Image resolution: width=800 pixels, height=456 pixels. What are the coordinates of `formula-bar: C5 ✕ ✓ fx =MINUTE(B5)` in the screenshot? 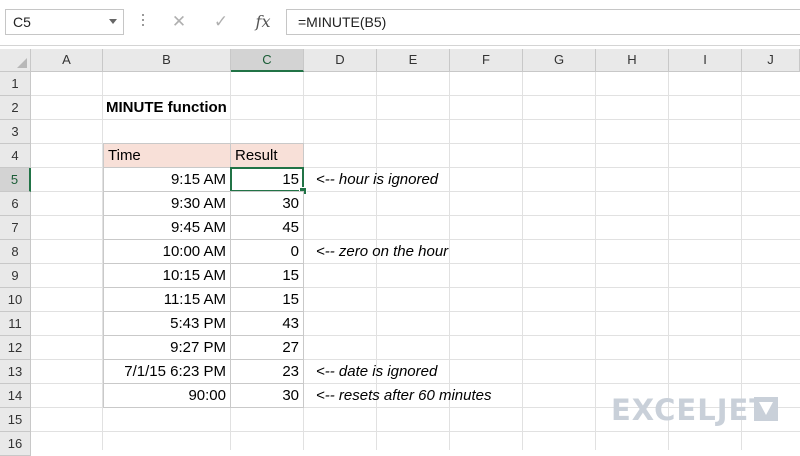 It's located at (400, 23).